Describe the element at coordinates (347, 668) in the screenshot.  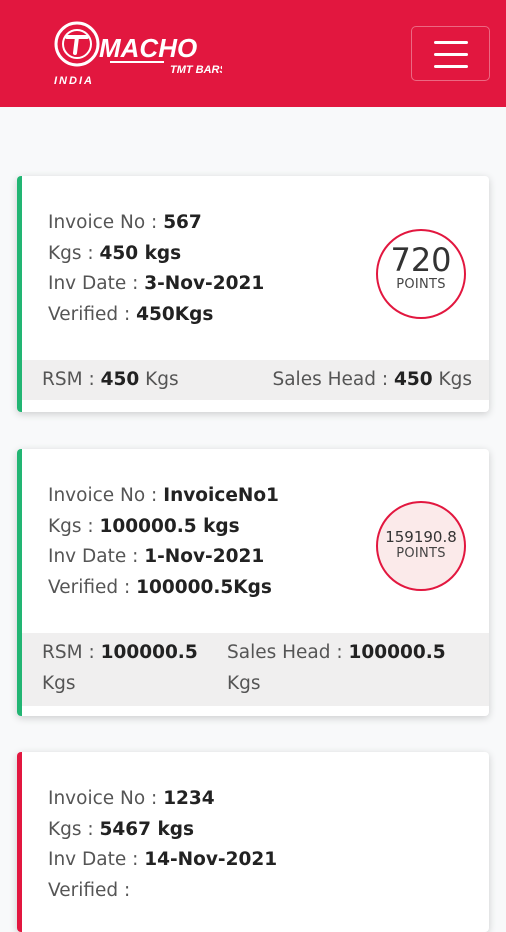
I see `sales-head-approval: Sales Head : 100000.5 Kgs` at that location.